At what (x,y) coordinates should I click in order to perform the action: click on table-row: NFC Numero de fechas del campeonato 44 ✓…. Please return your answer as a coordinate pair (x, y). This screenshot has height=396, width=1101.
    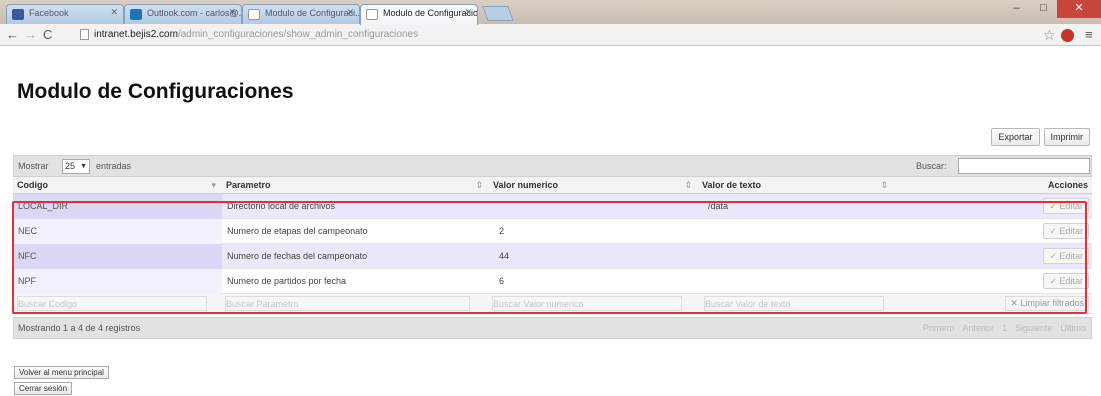
    Looking at the image, I should click on (552, 256).